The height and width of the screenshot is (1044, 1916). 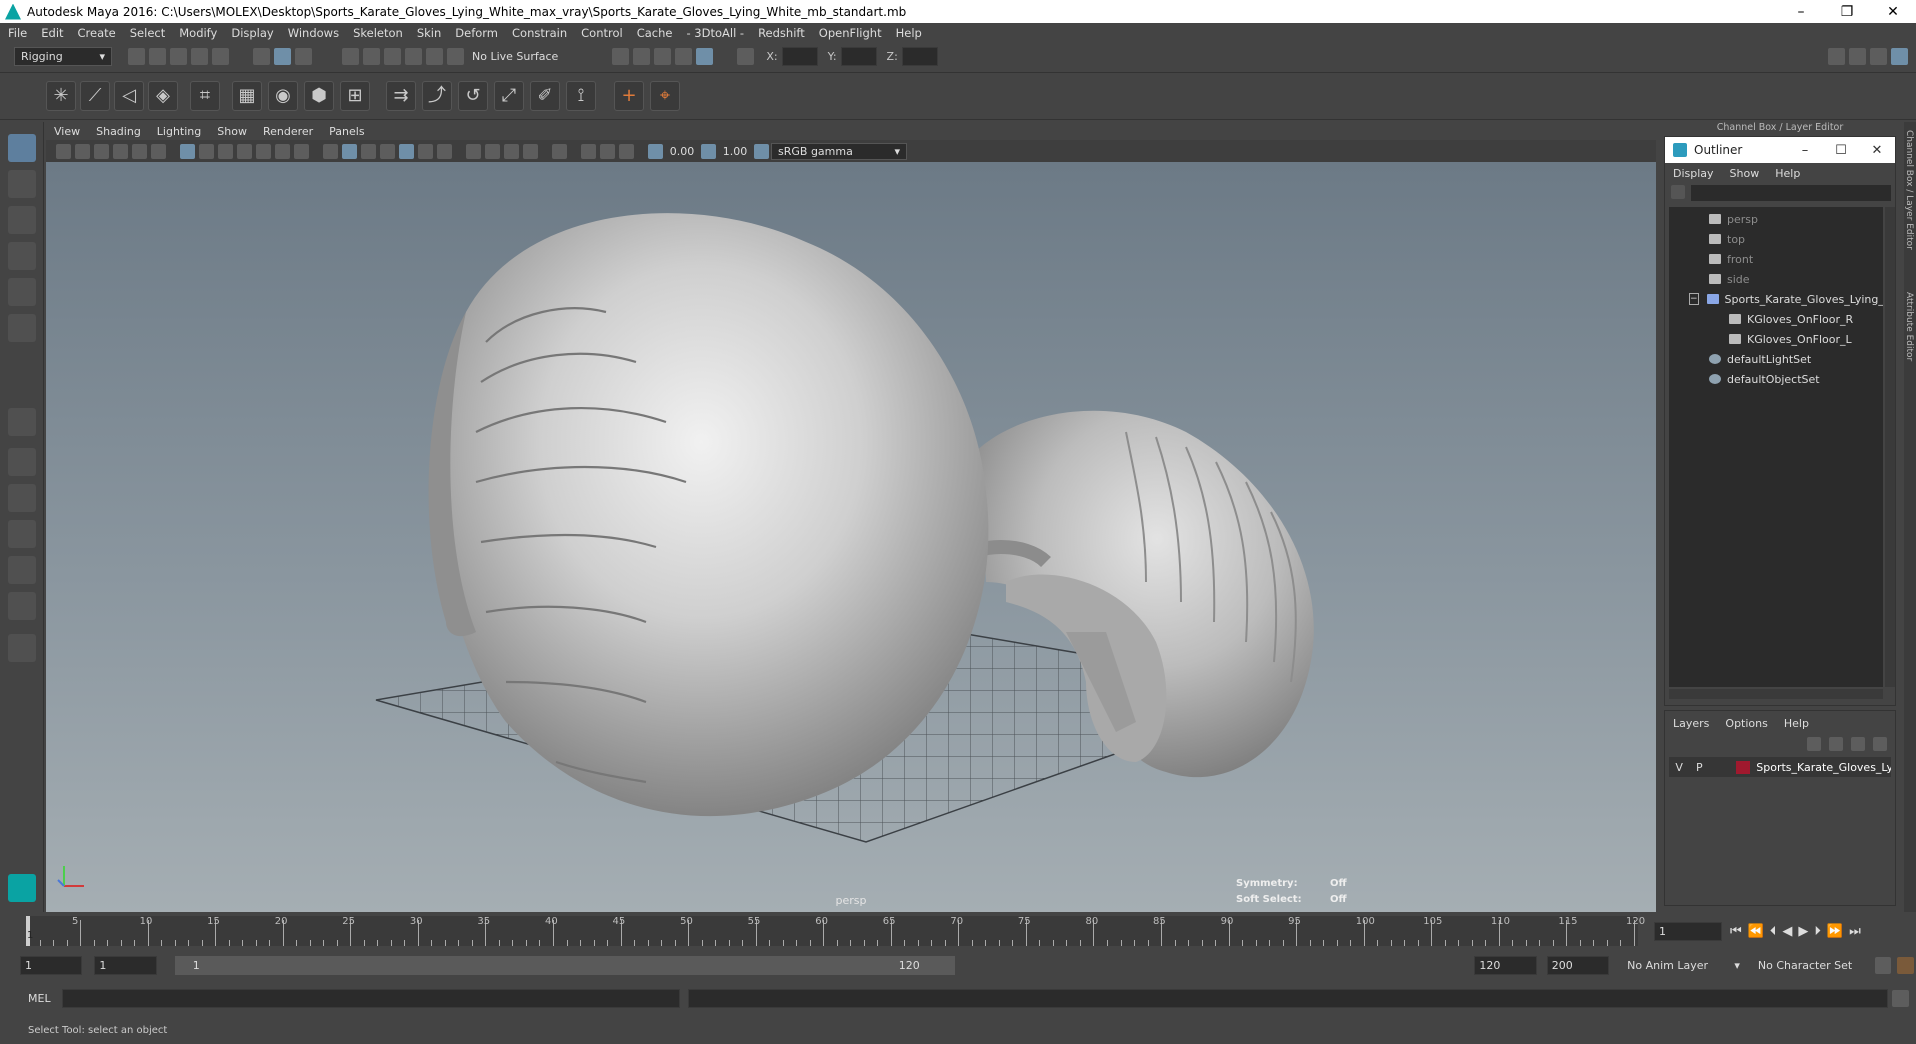 I want to click on snap-live-icon, so click(x=455, y=56).